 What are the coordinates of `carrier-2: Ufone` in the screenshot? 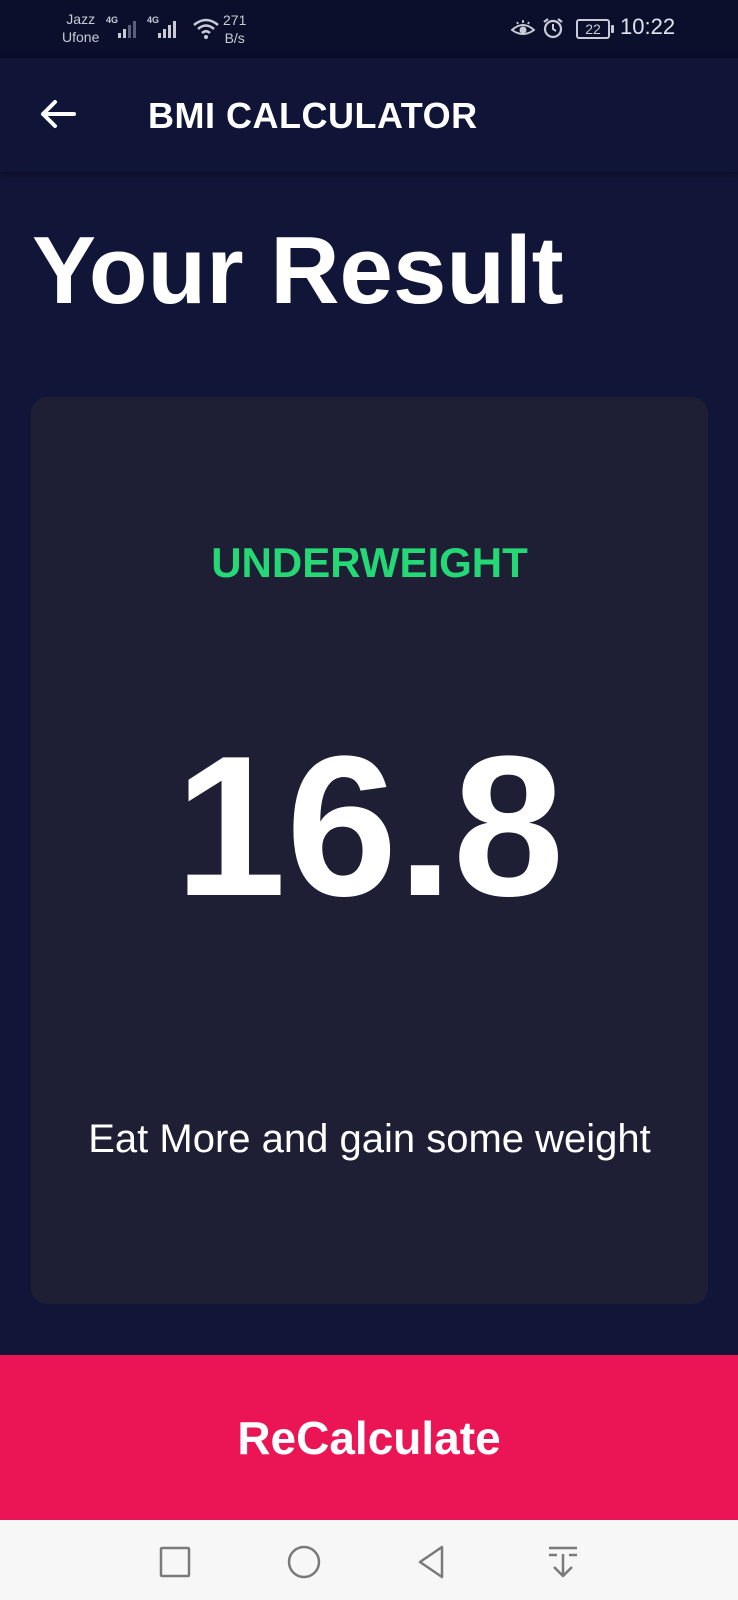 It's located at (81, 37).